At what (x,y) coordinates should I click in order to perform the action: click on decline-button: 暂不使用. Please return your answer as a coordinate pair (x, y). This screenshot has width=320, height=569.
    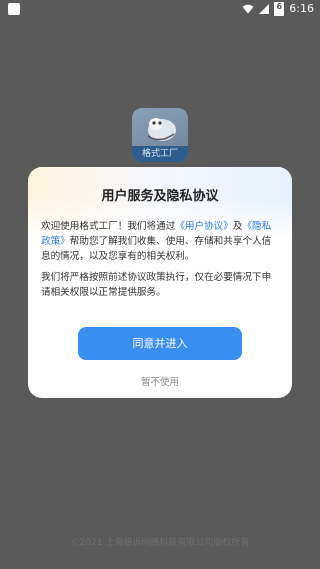
    Looking at the image, I should click on (160, 381).